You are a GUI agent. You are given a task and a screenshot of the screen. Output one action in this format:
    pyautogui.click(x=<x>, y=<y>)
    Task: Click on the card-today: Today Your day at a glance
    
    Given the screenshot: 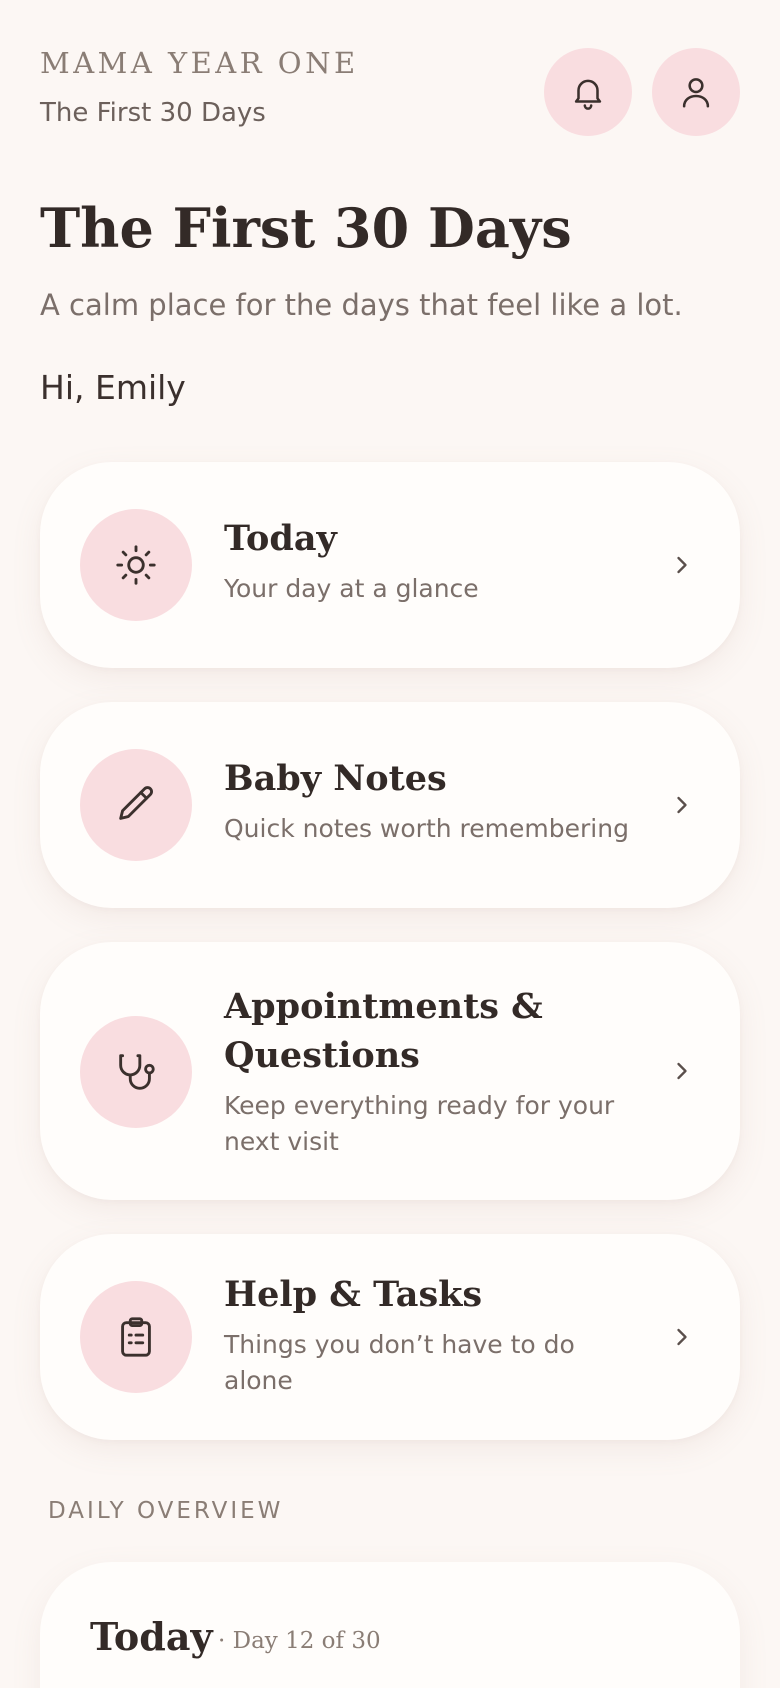 What is the action you would take?
    pyautogui.click(x=390, y=565)
    